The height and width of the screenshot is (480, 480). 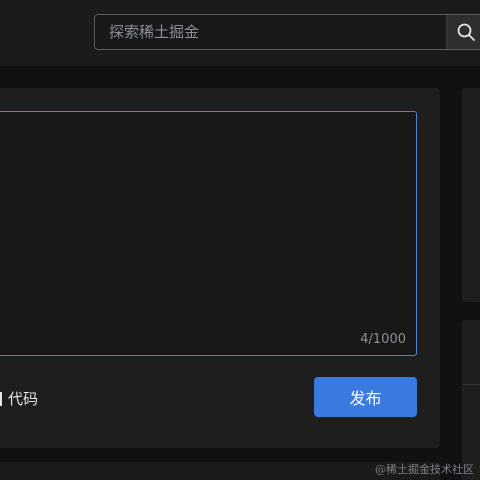 I want to click on search-box, so click(x=287, y=32).